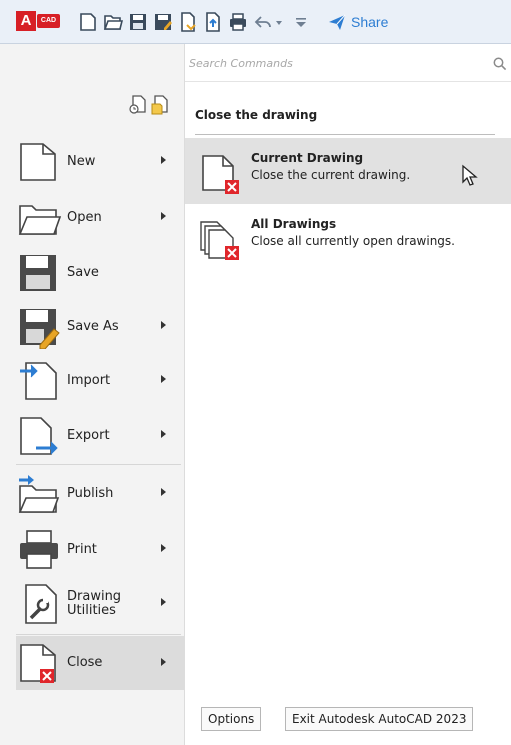  Describe the element at coordinates (301, 22) in the screenshot. I see `customize-icon` at that location.